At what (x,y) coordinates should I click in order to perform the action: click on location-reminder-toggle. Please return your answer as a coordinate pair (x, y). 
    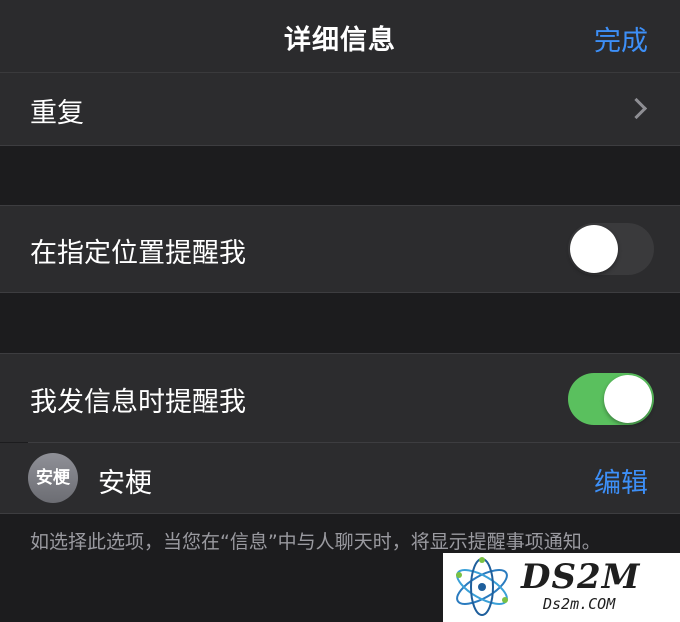
    Looking at the image, I should click on (611, 249).